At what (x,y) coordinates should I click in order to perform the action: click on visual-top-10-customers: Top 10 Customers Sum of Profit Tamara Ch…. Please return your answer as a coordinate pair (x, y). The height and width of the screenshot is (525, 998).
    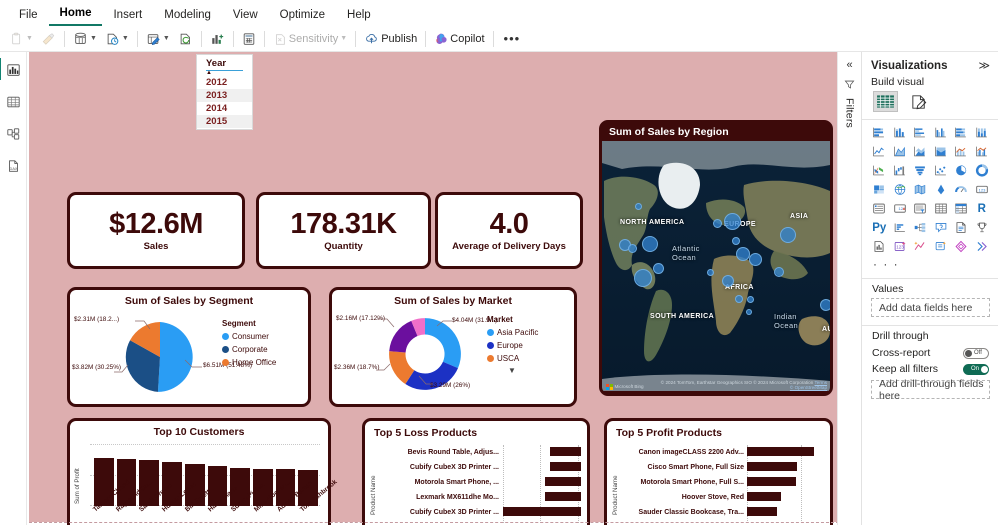
    Looking at the image, I should click on (203, 471).